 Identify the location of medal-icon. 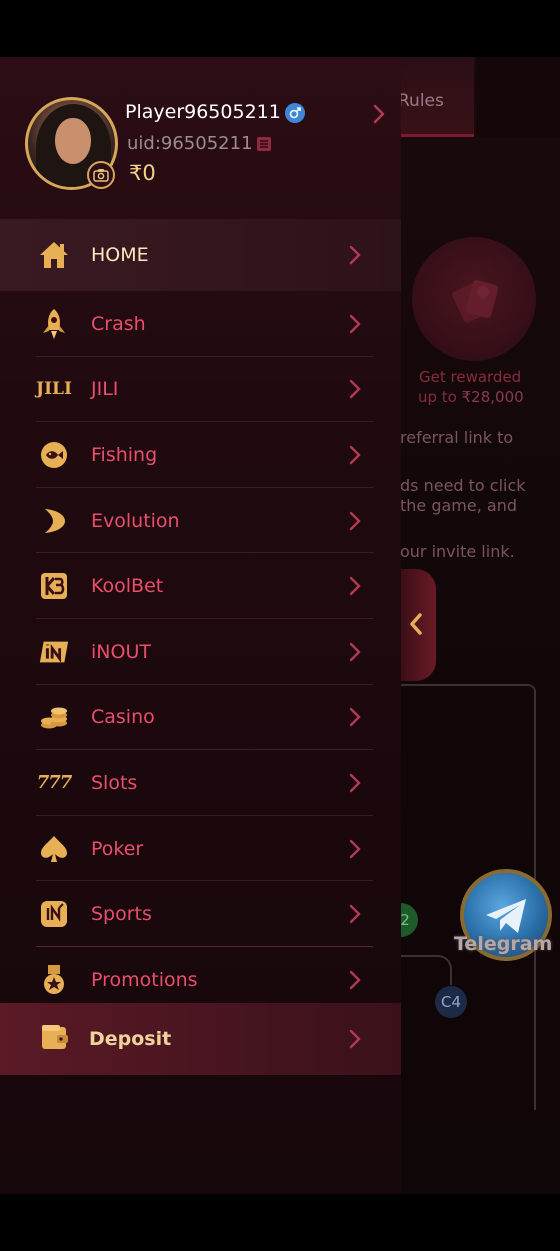
(54, 980).